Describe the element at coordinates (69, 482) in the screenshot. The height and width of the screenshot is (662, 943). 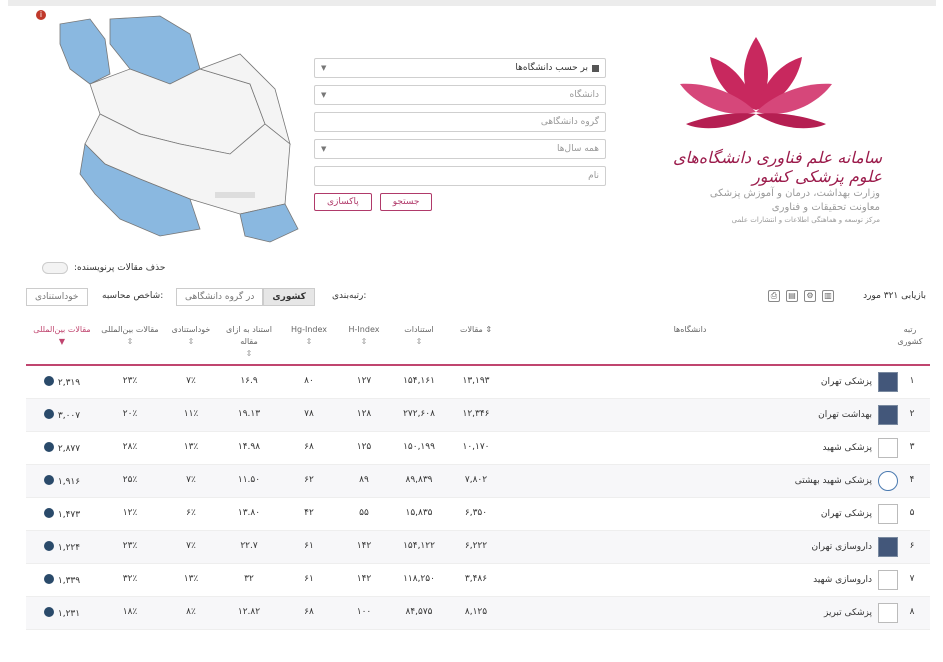
I see `intl-articles-2-value: ۱,۹۱۶` at that location.